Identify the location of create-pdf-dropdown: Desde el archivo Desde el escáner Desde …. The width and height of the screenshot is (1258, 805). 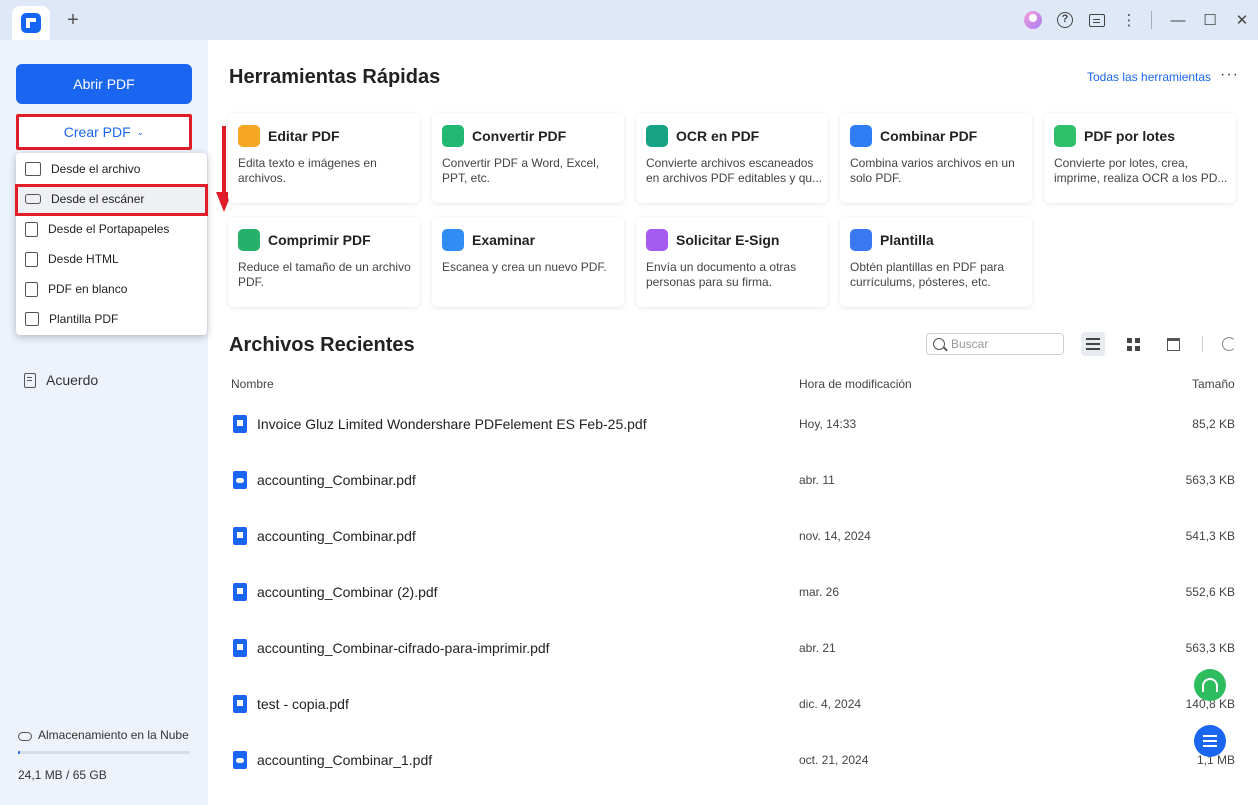
(111, 244).